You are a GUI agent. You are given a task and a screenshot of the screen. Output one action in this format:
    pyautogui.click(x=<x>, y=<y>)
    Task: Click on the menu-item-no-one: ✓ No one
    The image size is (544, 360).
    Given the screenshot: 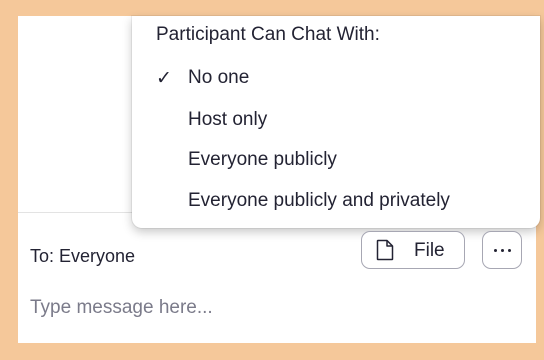 What is the action you would take?
    pyautogui.click(x=336, y=79)
    